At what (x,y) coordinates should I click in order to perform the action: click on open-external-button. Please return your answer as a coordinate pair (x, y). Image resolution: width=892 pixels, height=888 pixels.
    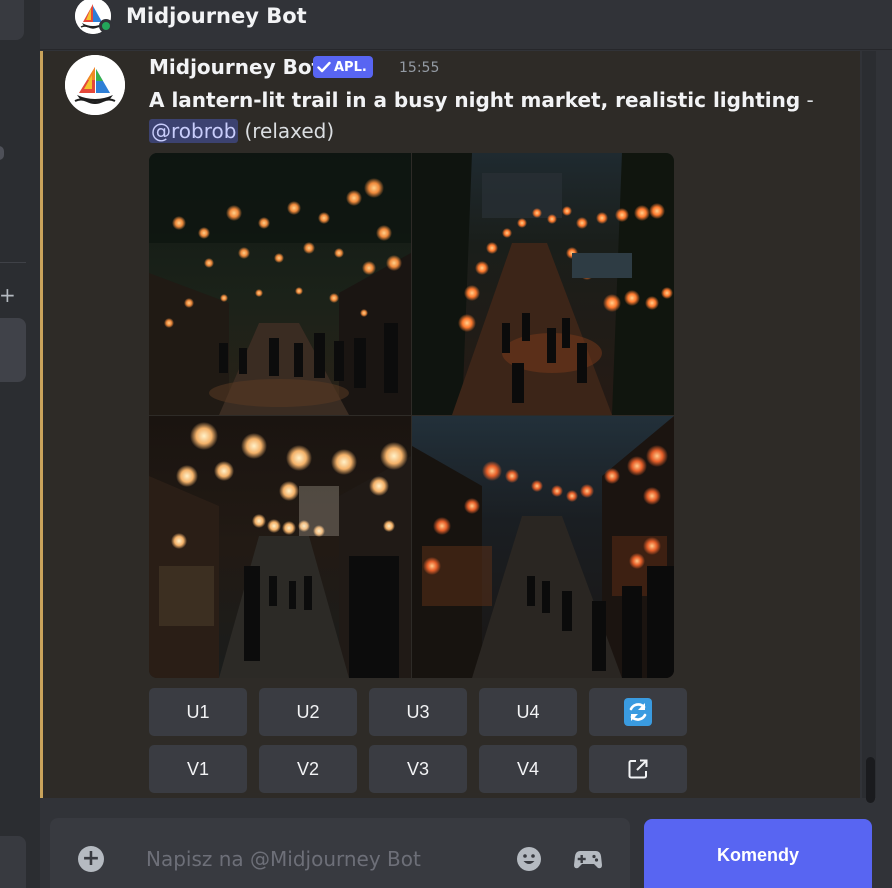
    Looking at the image, I should click on (638, 769).